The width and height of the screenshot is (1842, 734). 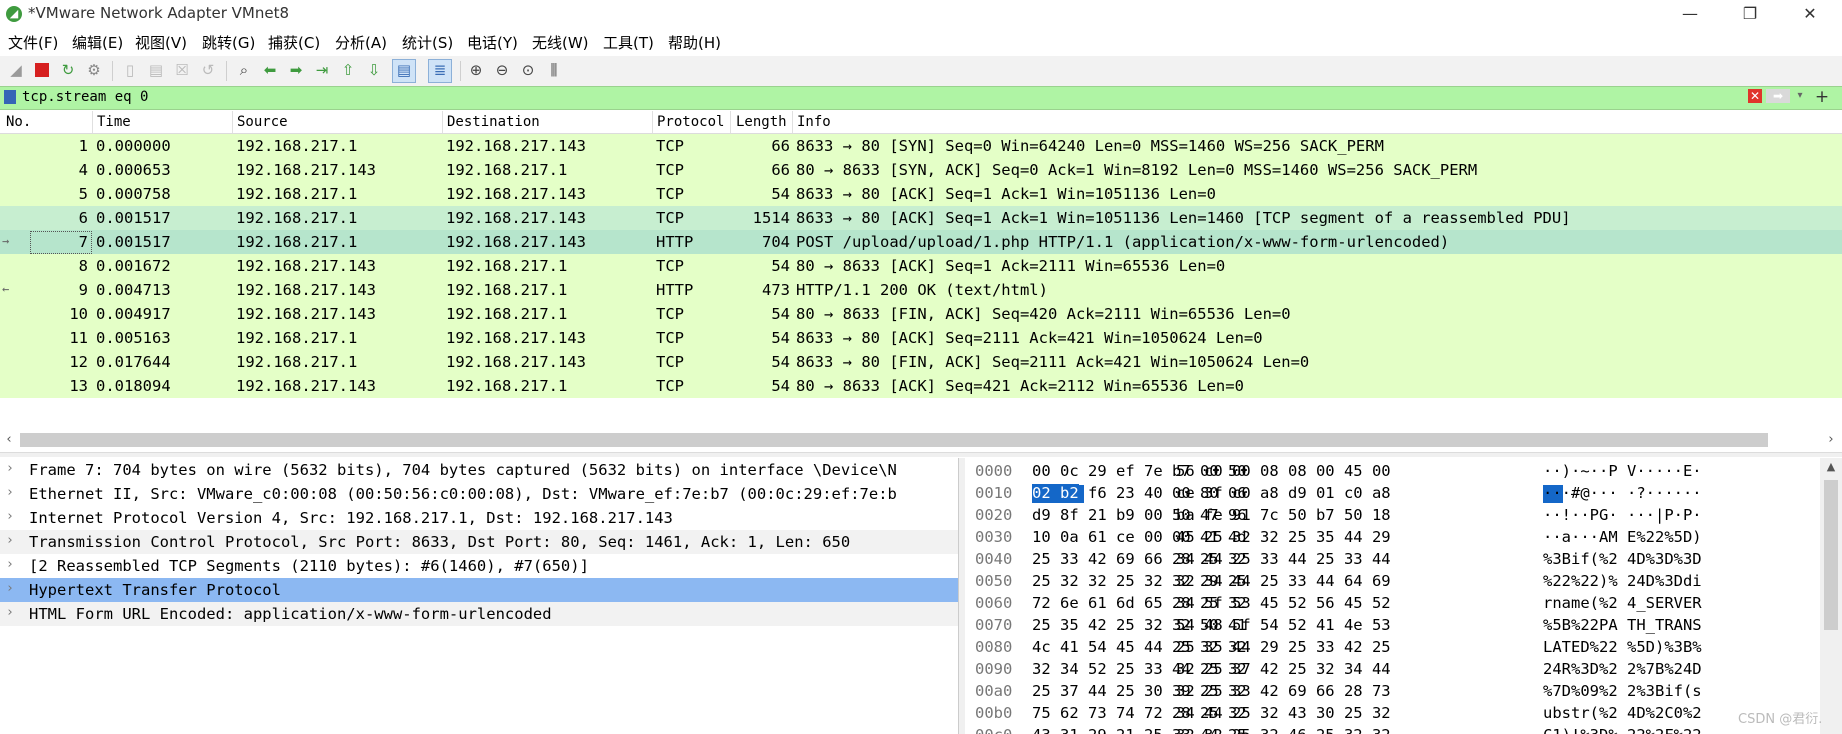 What do you see at coordinates (921, 454) in the screenshot?
I see `pane-splitter` at bounding box center [921, 454].